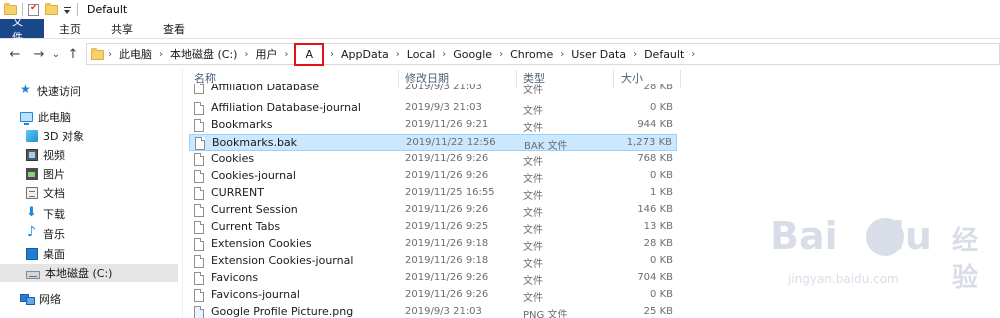 This screenshot has width=1000, height=318. What do you see at coordinates (33, 274) in the screenshot?
I see `drive-icon` at bounding box center [33, 274].